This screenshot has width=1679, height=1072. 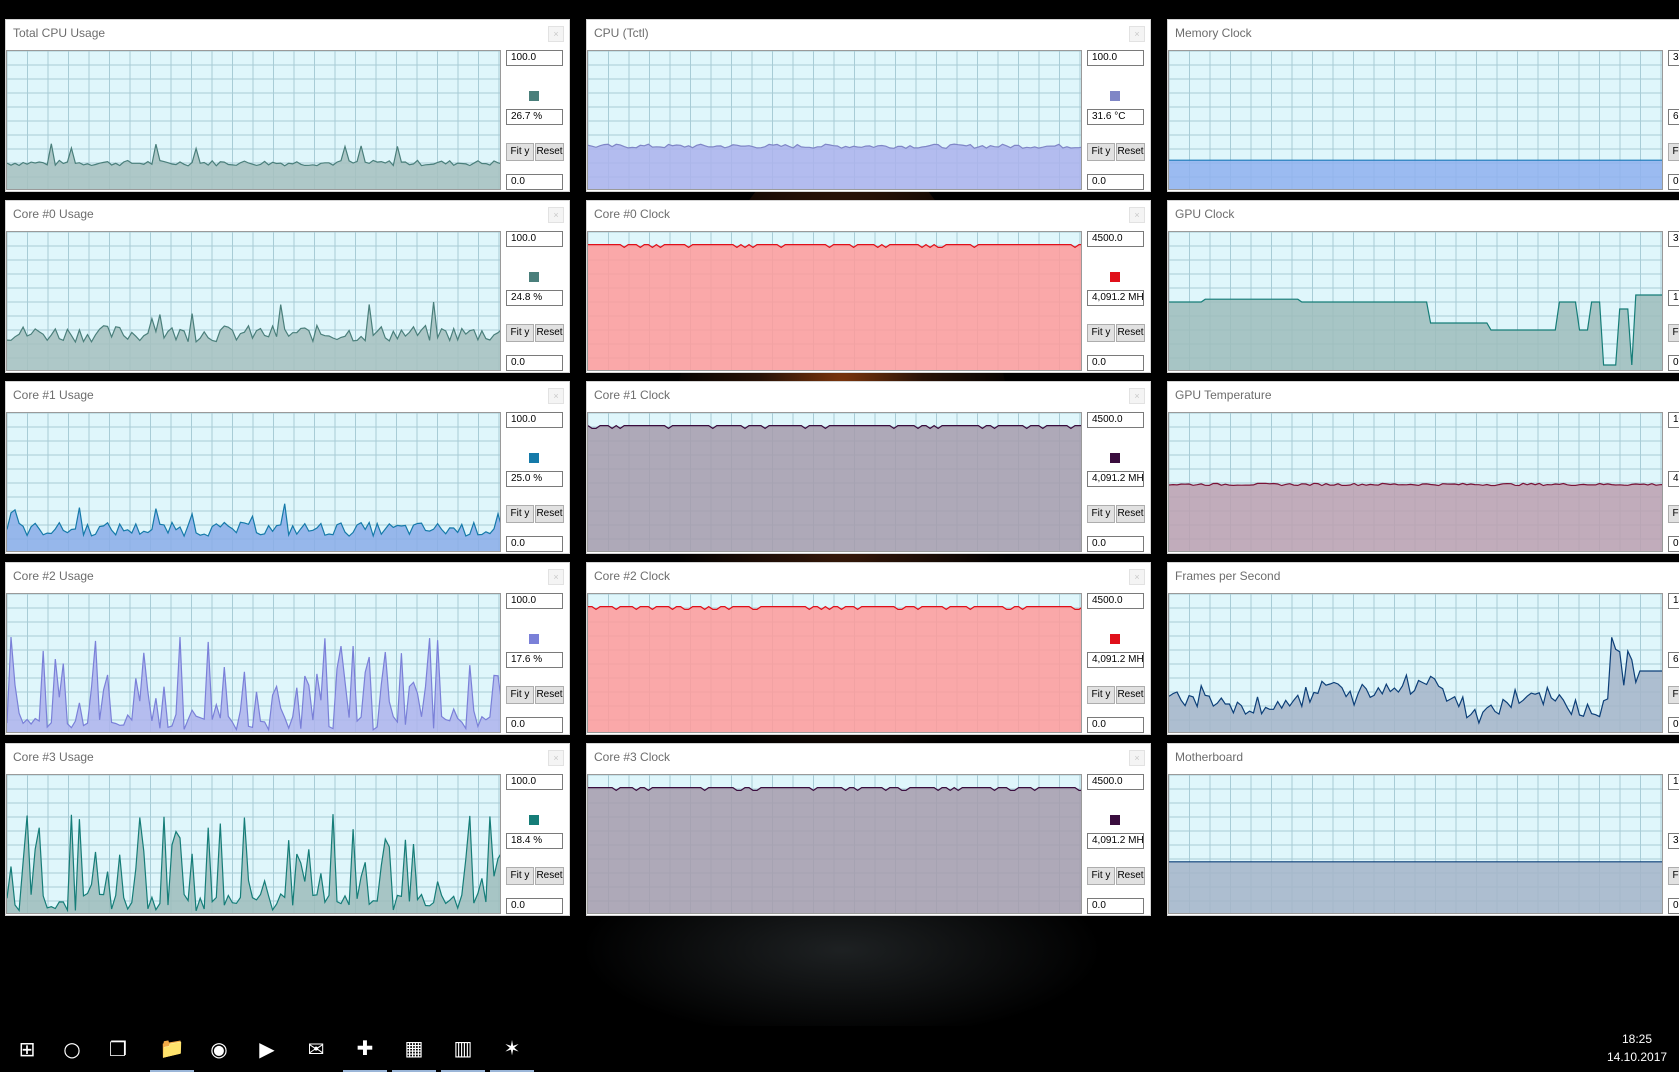 What do you see at coordinates (118, 1049) in the screenshot?
I see `task-view-button: ❐` at bounding box center [118, 1049].